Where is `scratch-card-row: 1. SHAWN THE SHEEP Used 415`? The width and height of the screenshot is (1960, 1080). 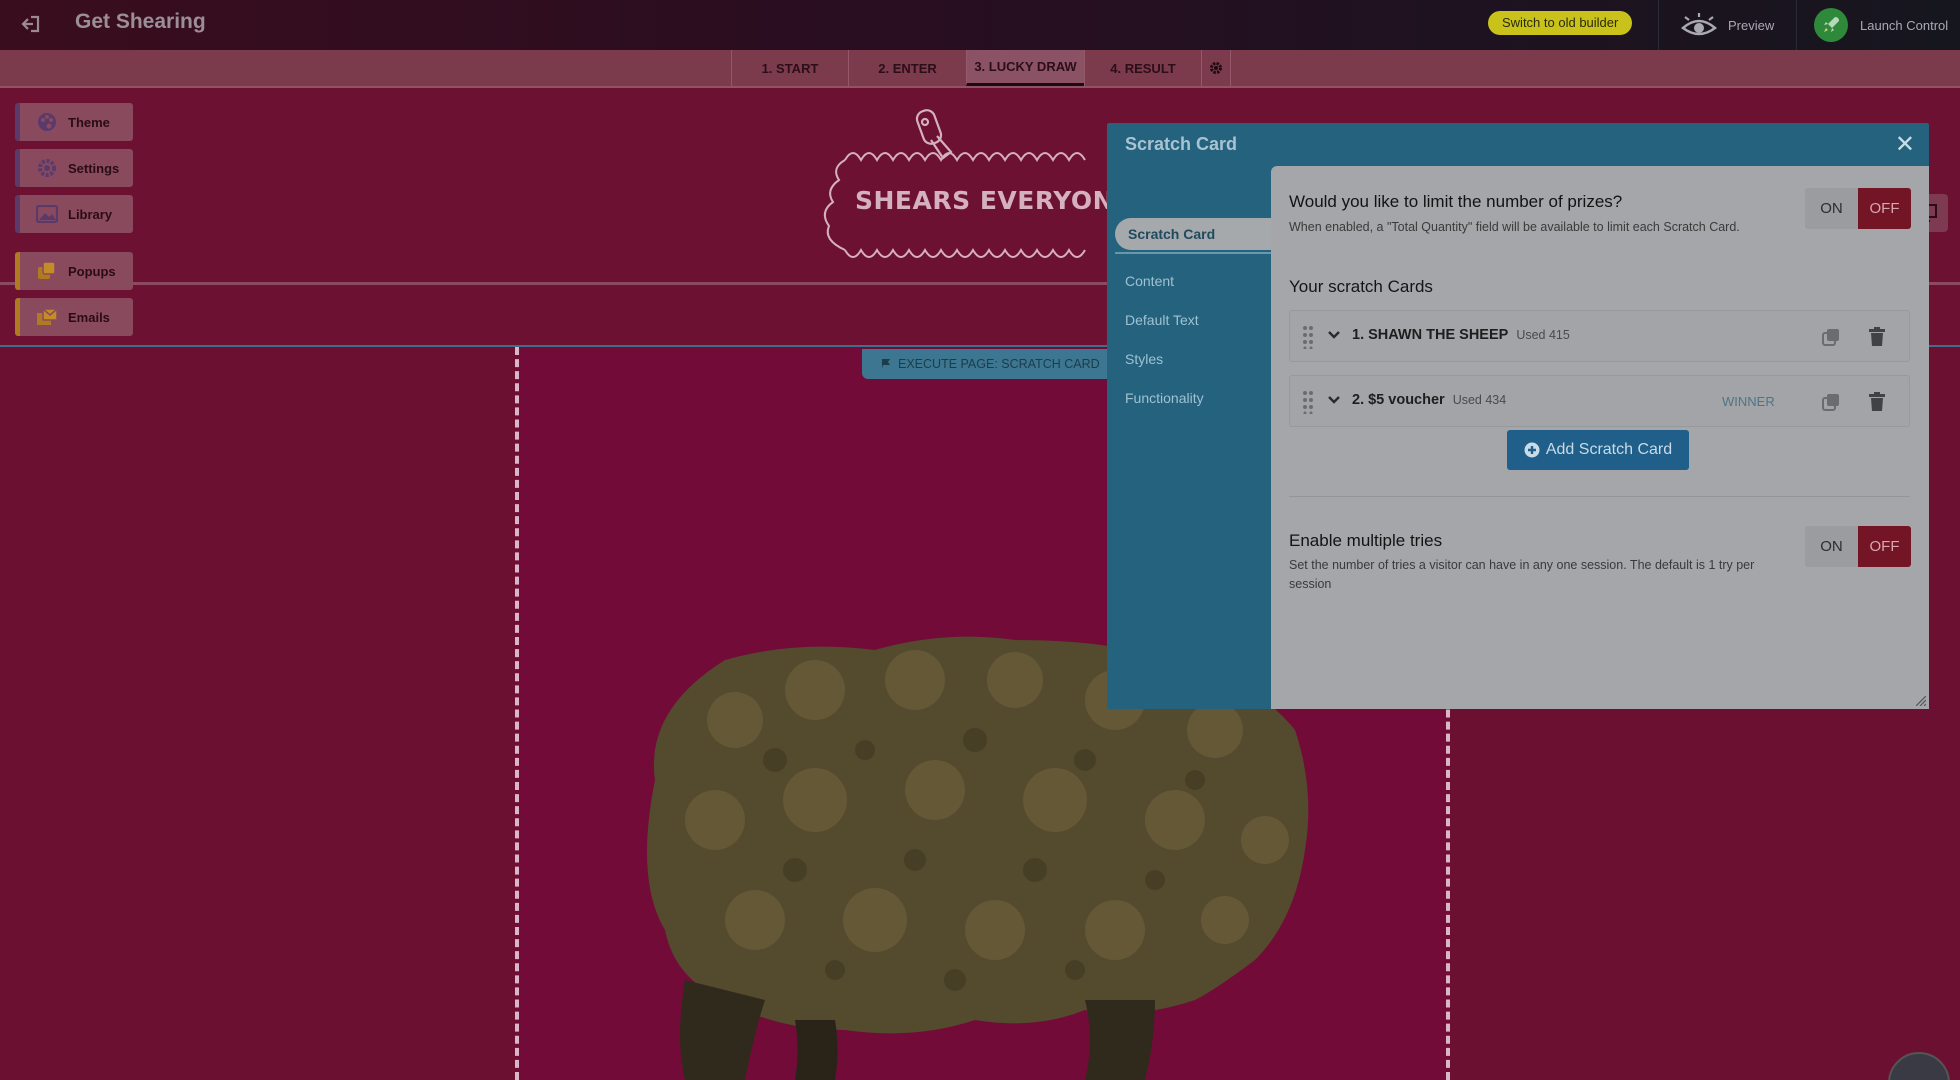
scratch-card-row: 1. SHAWN THE SHEEP Used 415 is located at coordinates (1599, 336).